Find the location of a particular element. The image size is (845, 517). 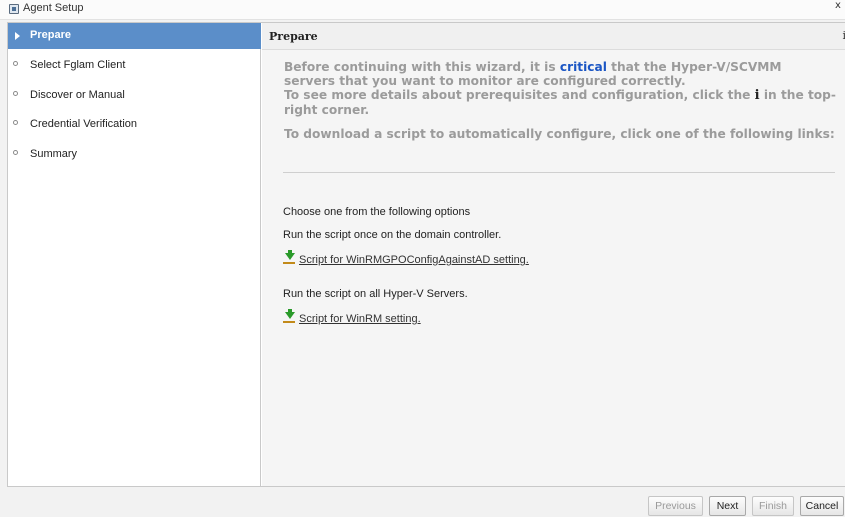

close-icon: x is located at coordinates (840, 6).